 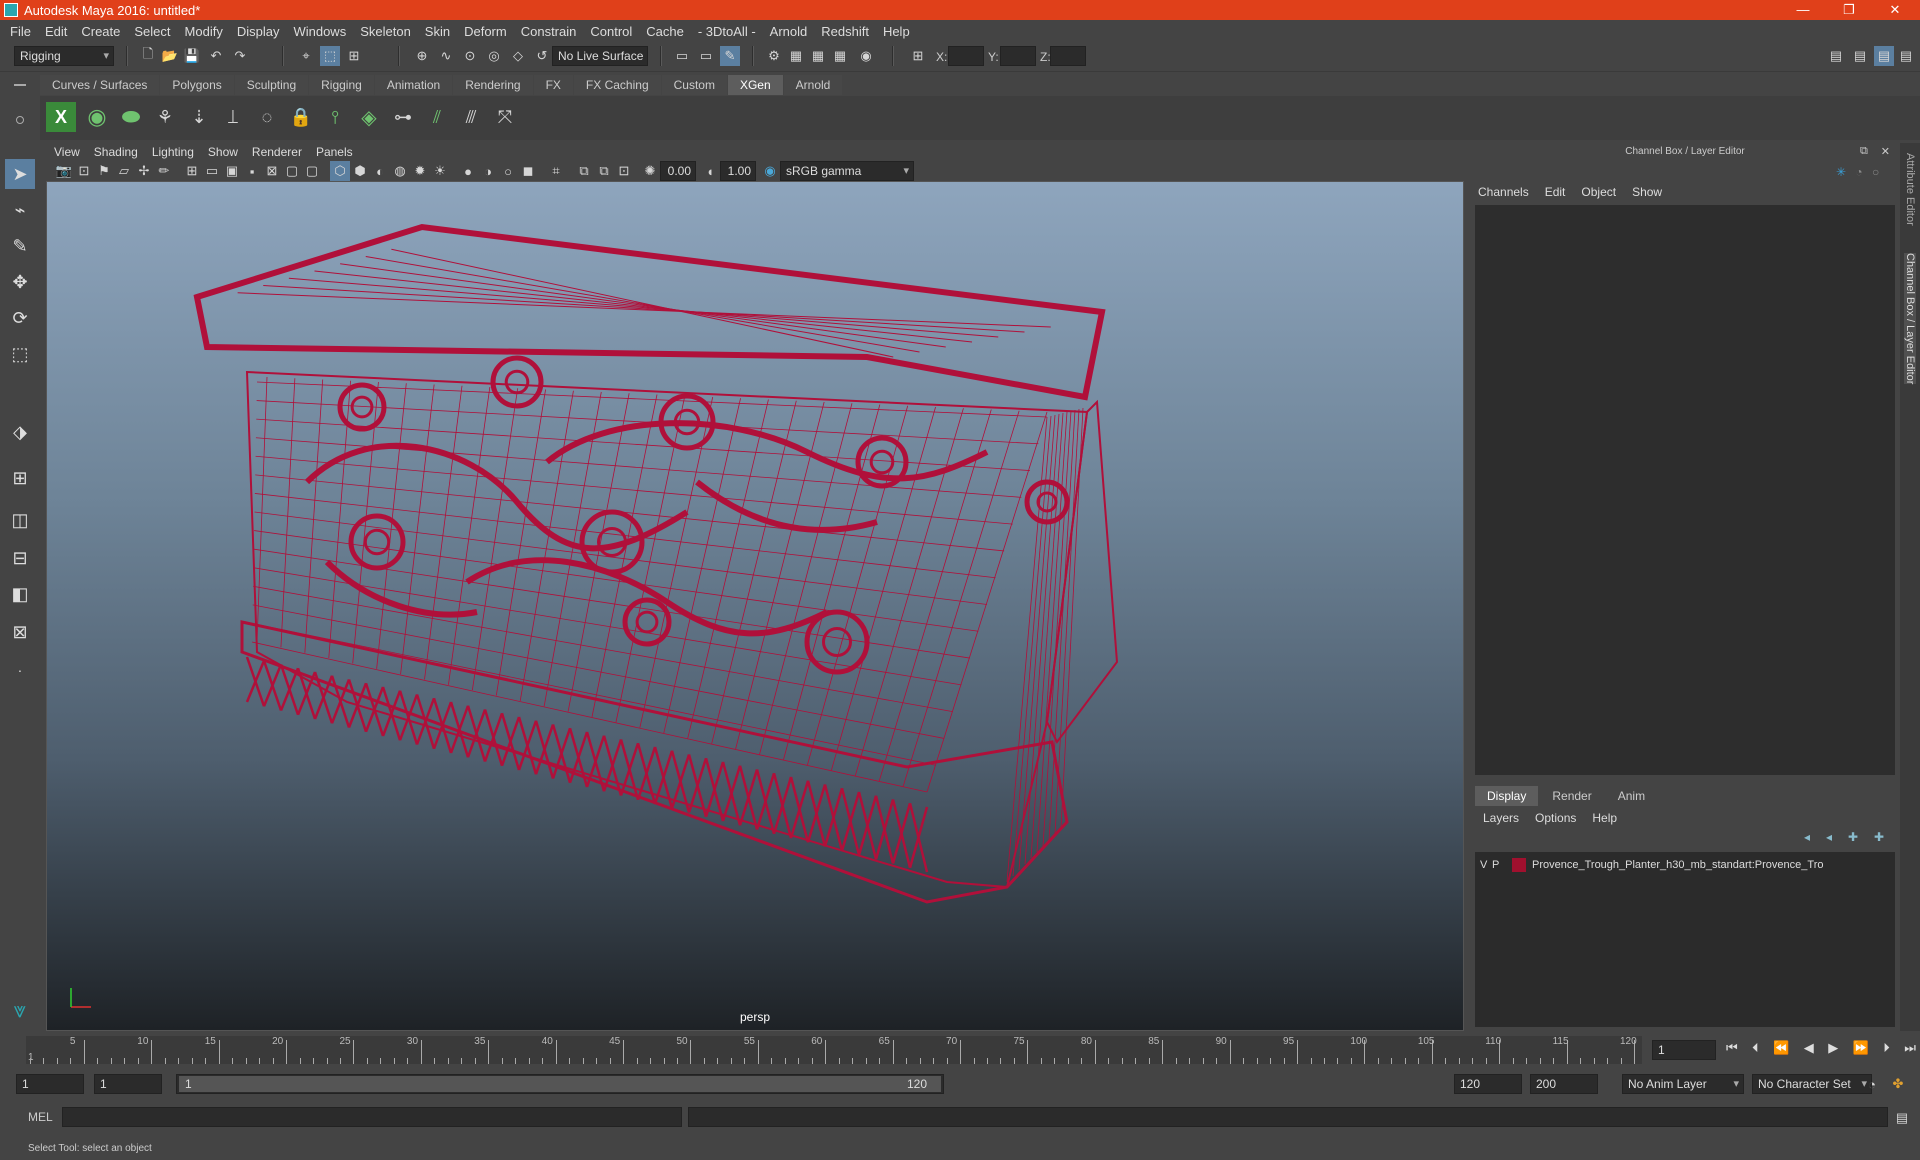 What do you see at coordinates (64, 171) in the screenshot?
I see `camera-select-icon: 📷` at bounding box center [64, 171].